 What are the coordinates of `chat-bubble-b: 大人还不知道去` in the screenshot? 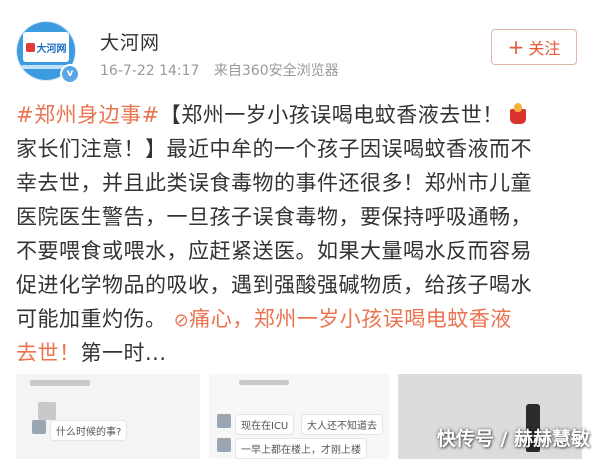 It's located at (342, 424).